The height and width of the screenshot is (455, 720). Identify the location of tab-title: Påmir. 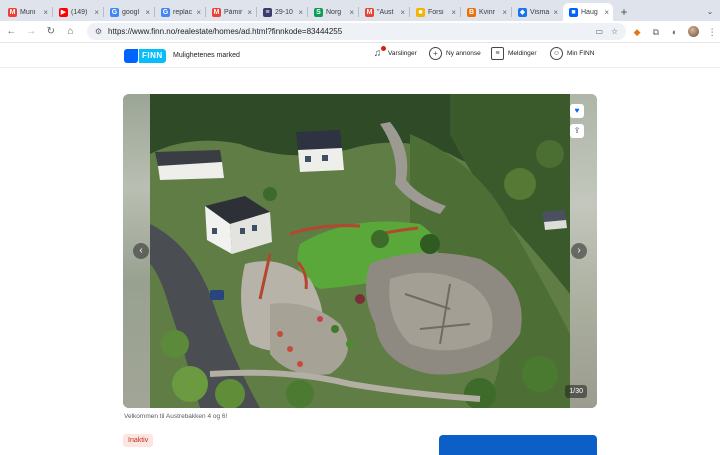
(233, 12).